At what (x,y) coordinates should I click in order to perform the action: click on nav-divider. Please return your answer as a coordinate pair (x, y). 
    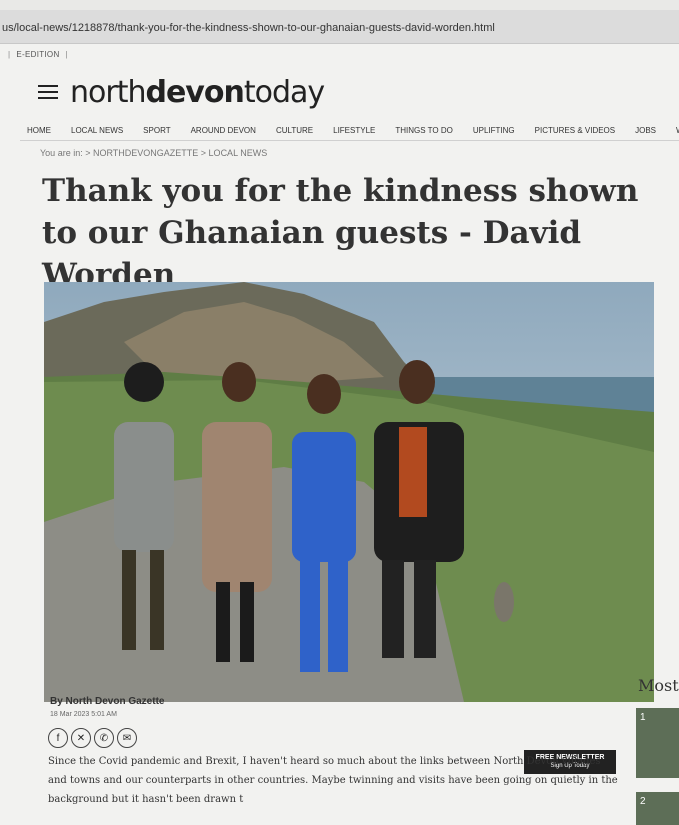
    Looking at the image, I should click on (349, 140).